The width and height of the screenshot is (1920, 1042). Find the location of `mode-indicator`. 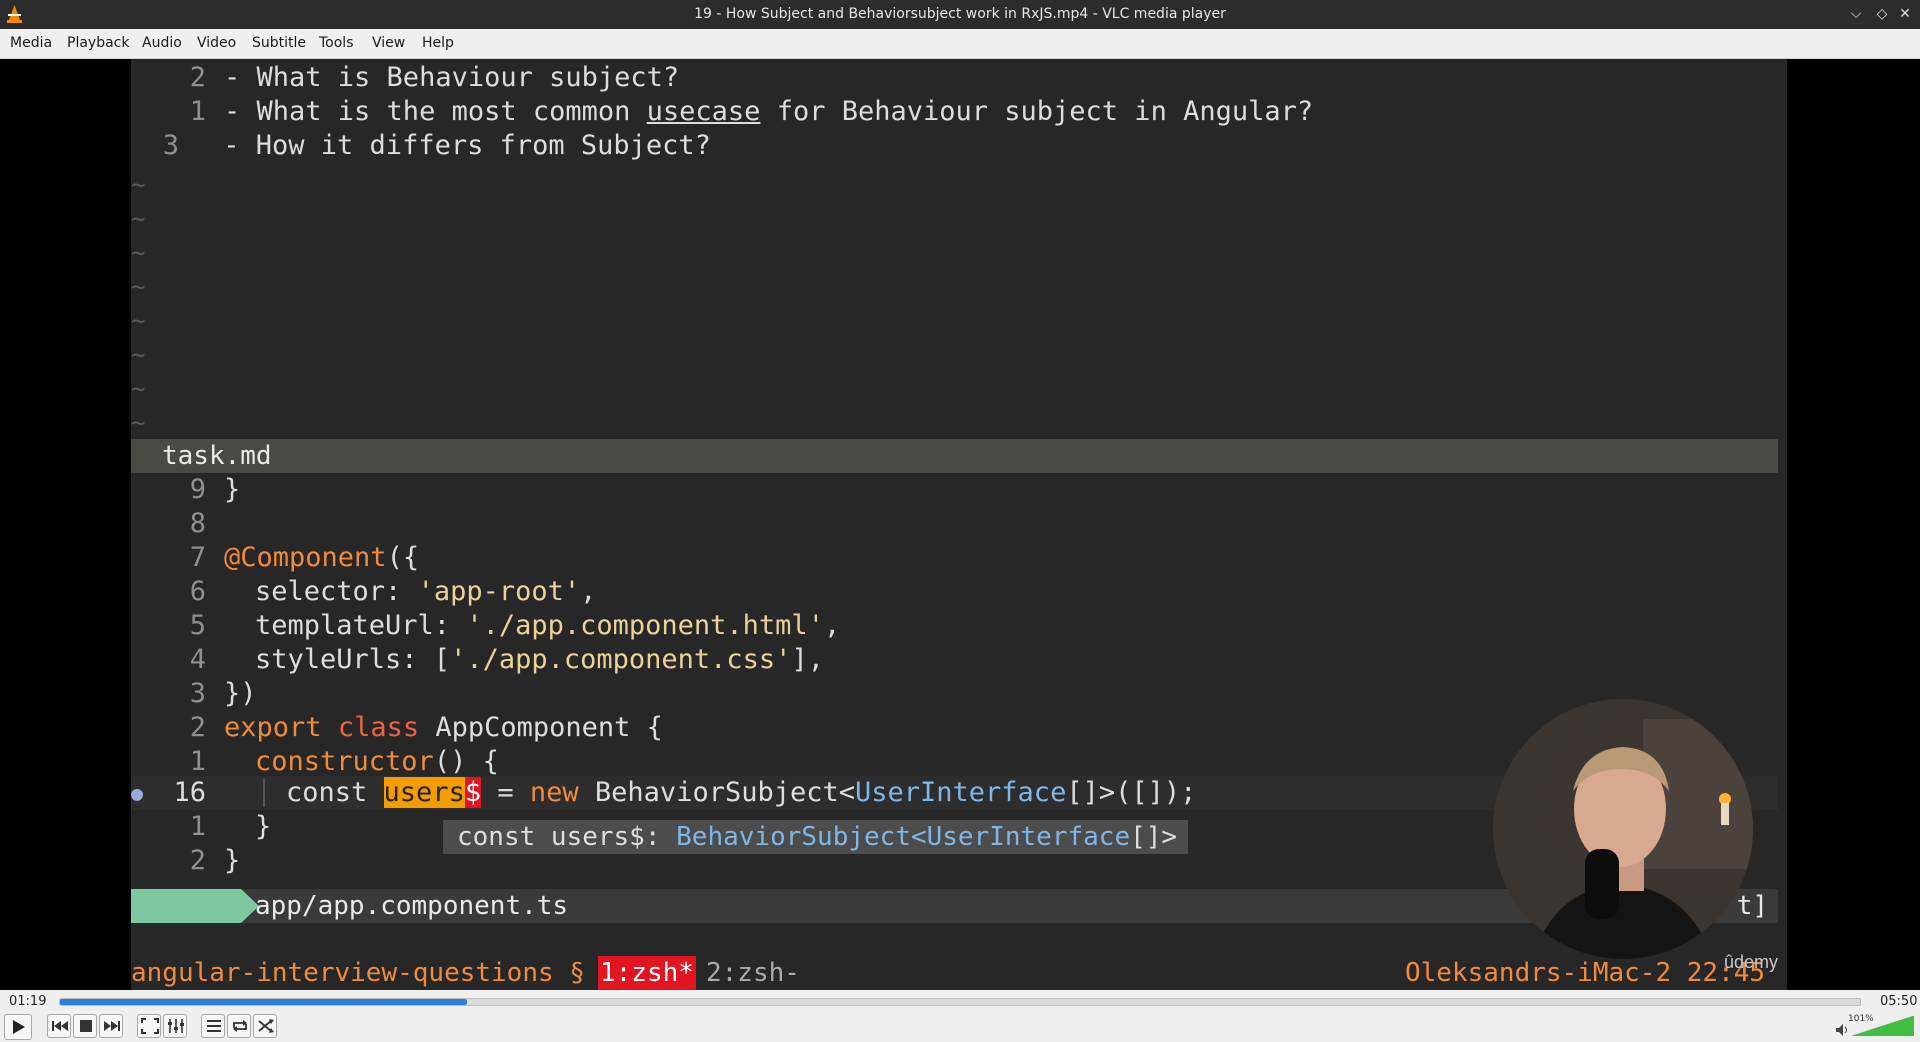

mode-indicator is located at coordinates (186, 906).